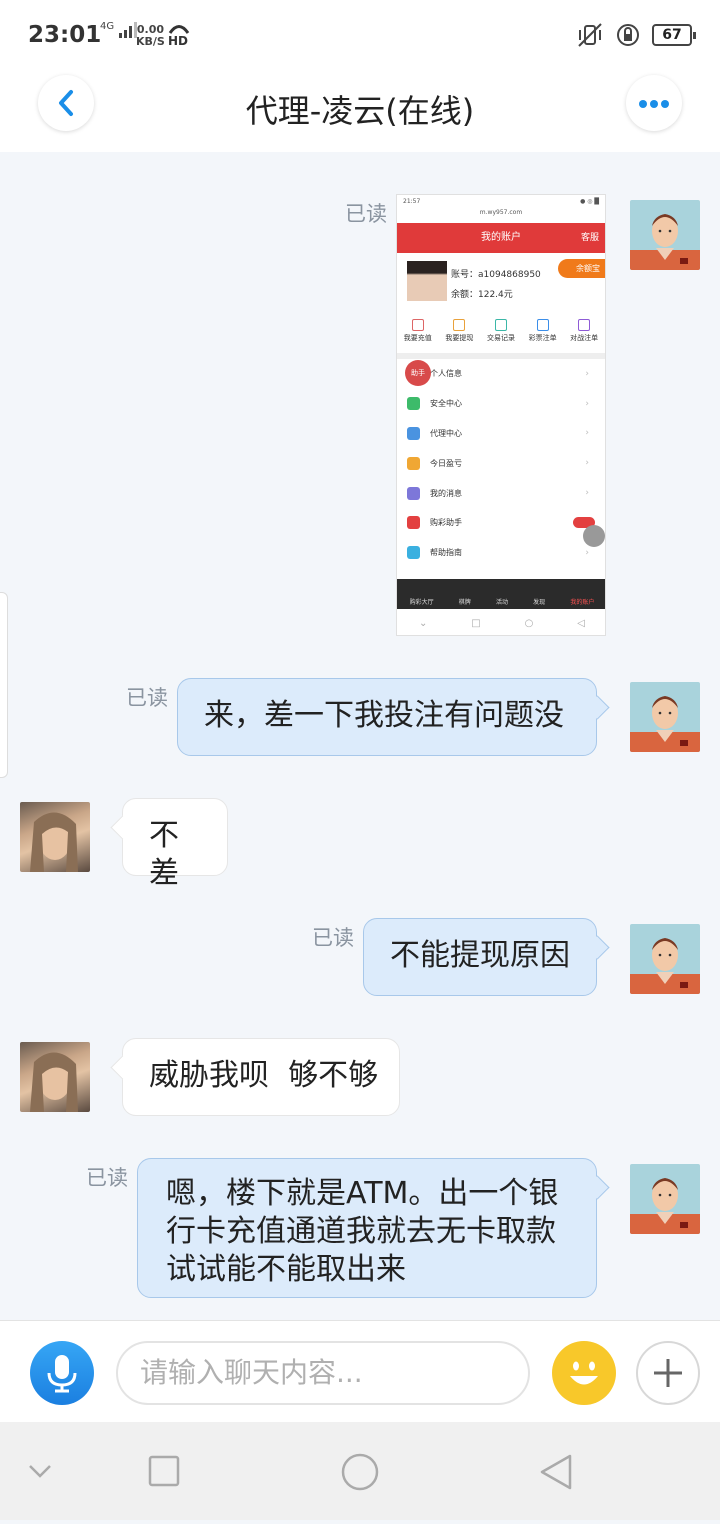  I want to click on vibrate-mute-icon, so click(590, 35).